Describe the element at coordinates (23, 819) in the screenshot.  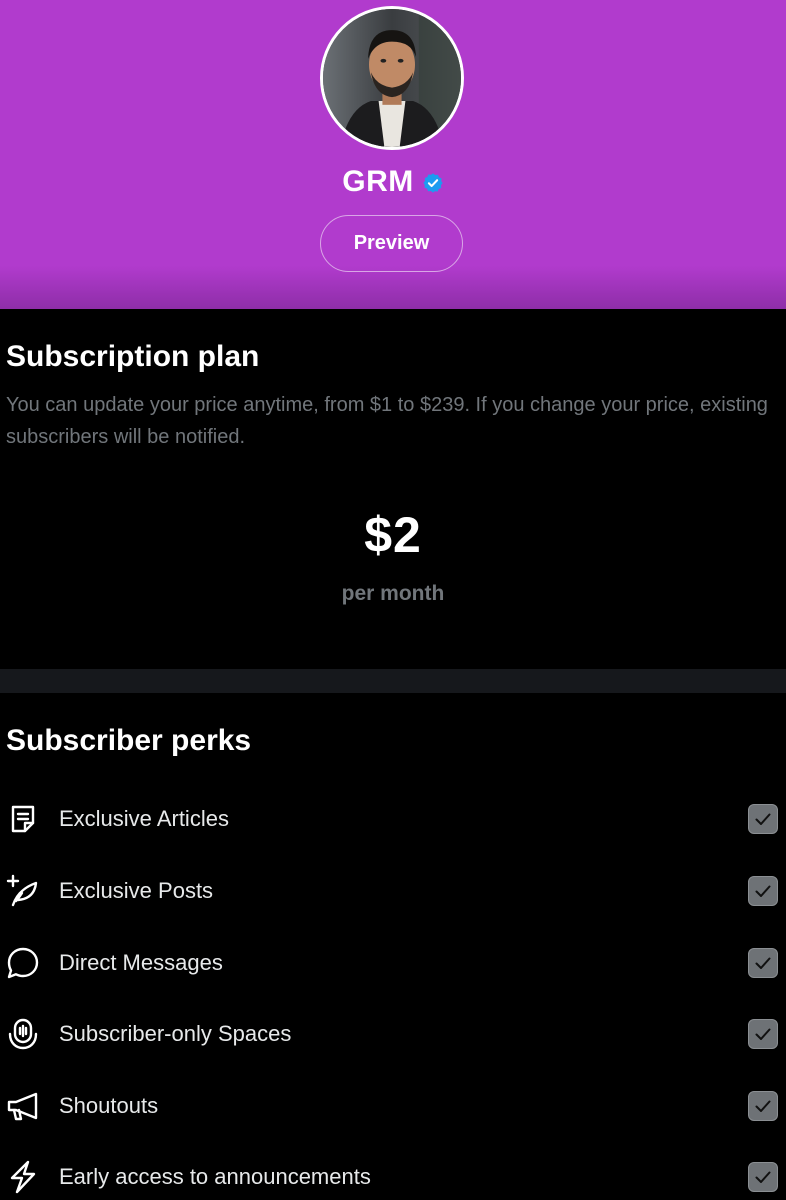
I see `article-icon` at that location.